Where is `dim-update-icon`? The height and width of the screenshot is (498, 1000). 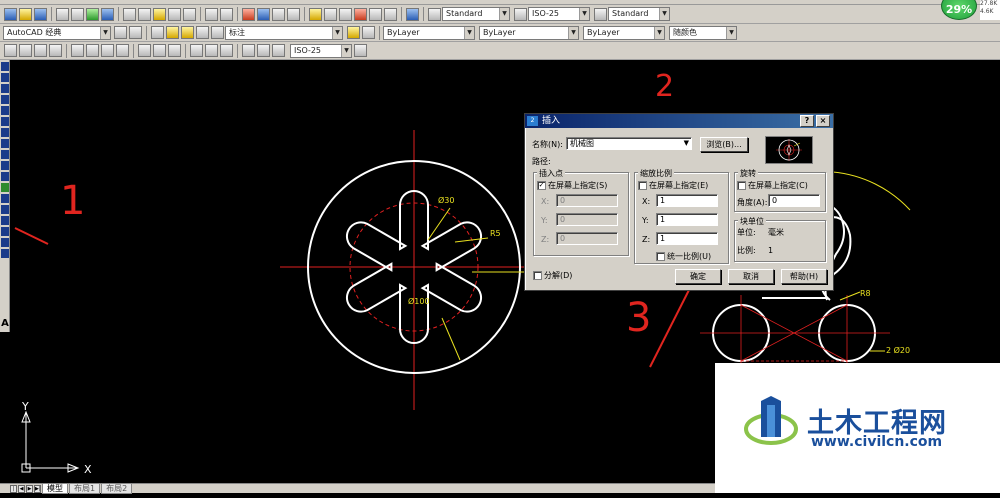 dim-update-icon is located at coordinates (278, 50).